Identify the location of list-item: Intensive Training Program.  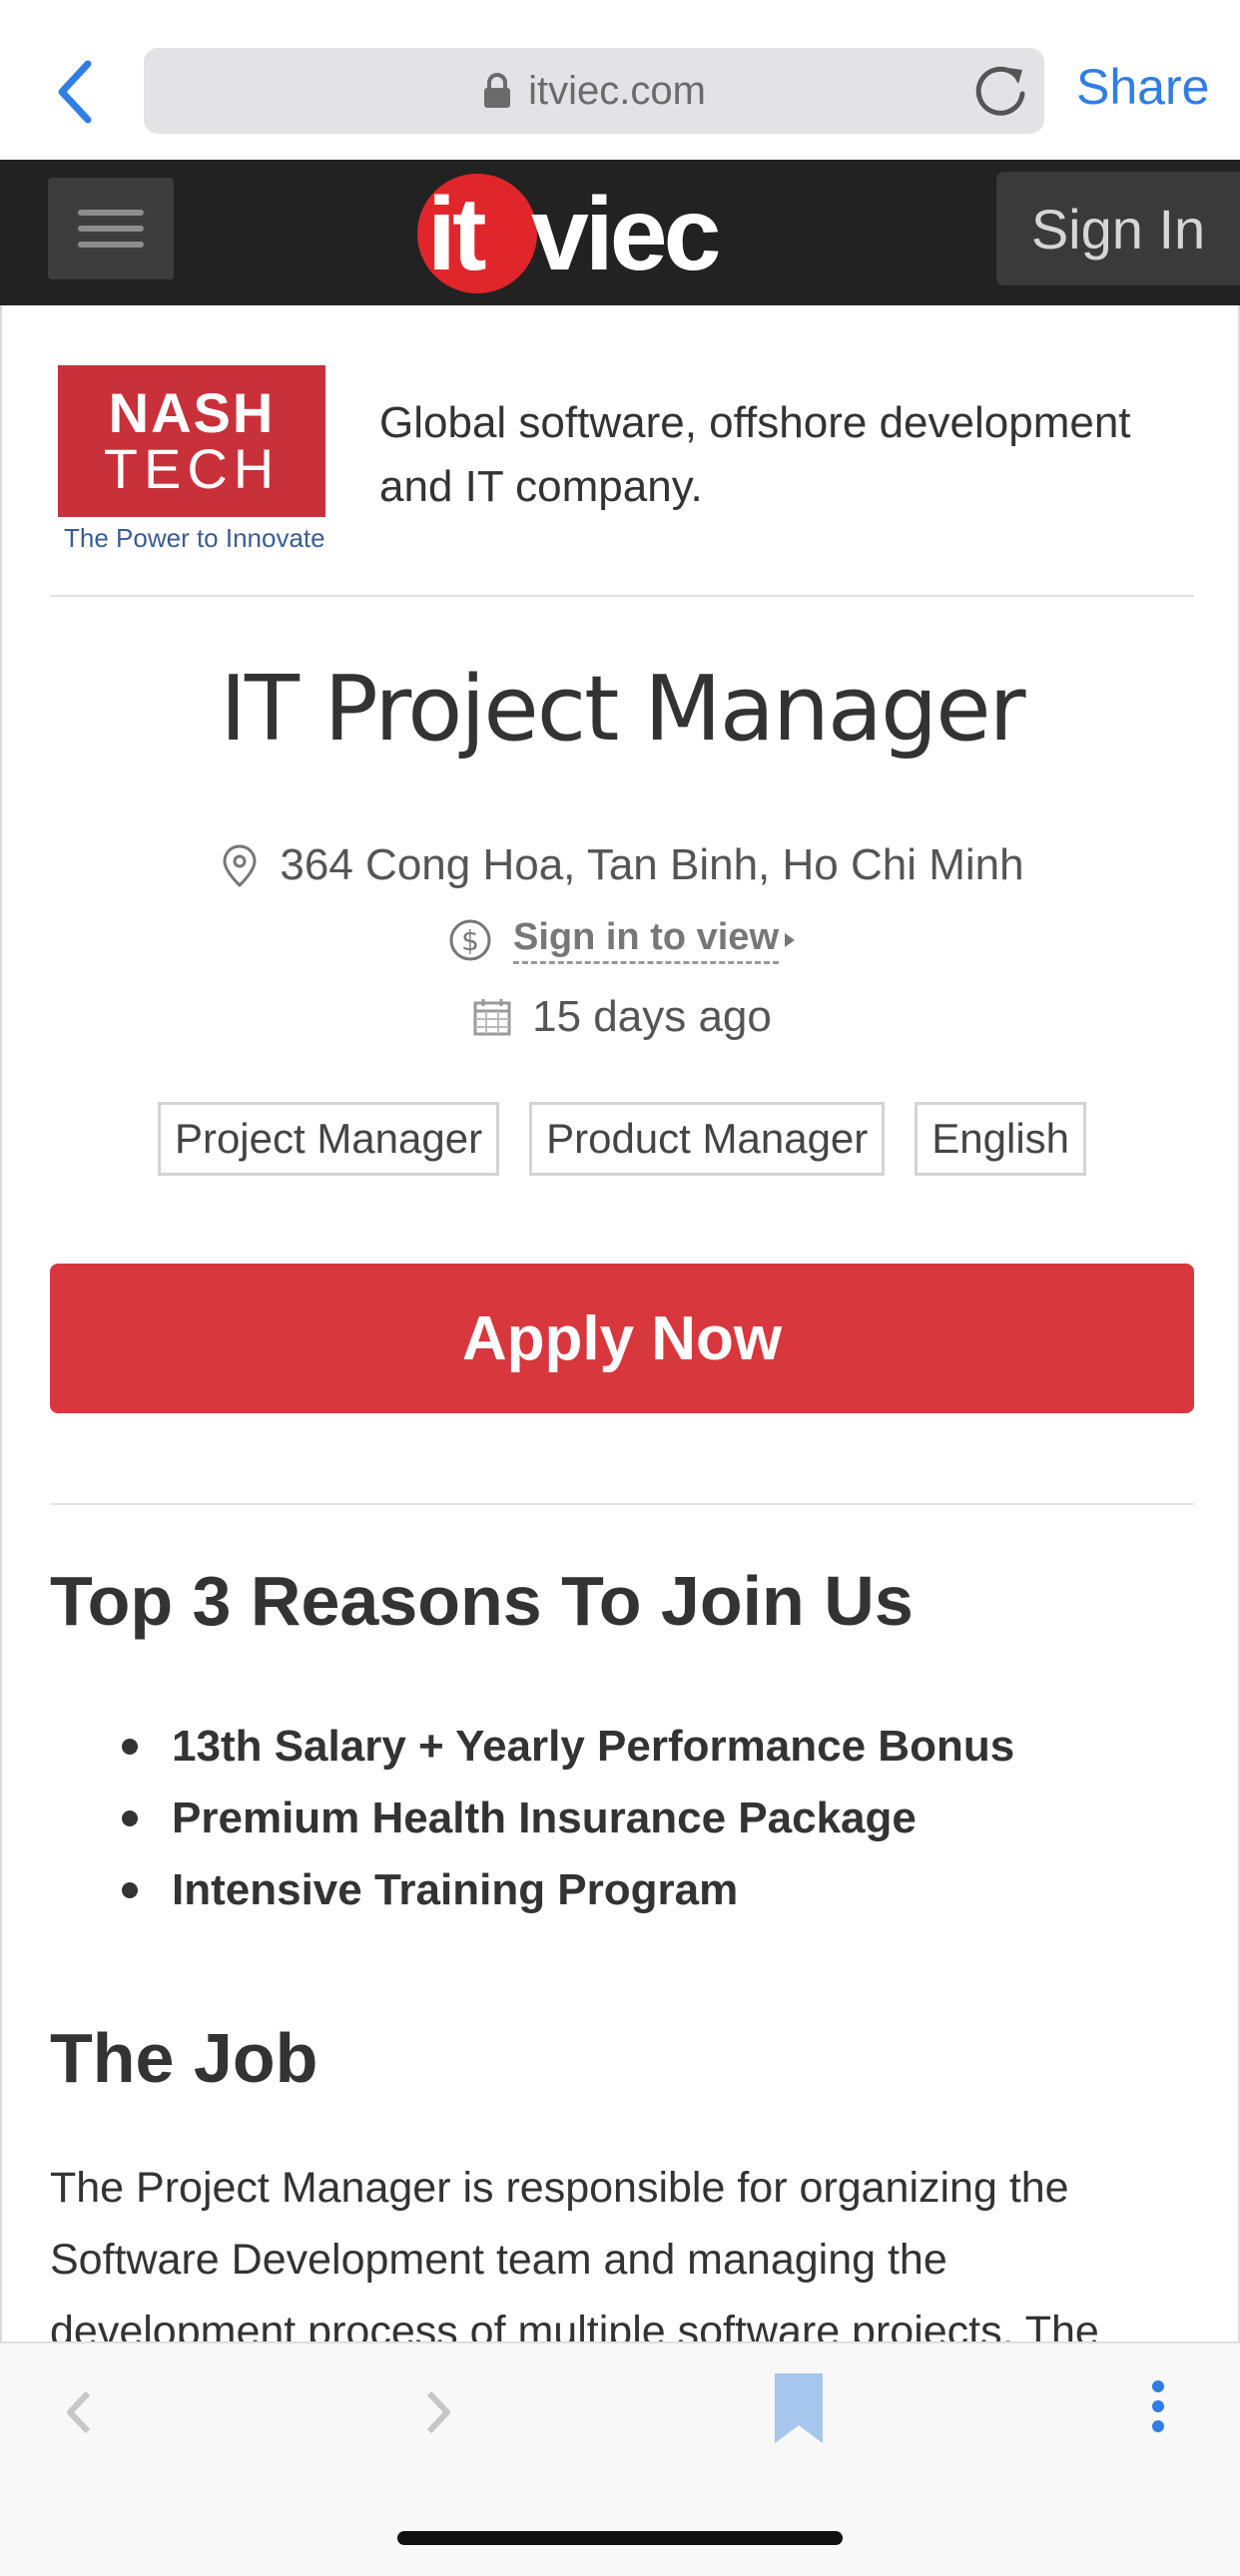
(646, 1890).